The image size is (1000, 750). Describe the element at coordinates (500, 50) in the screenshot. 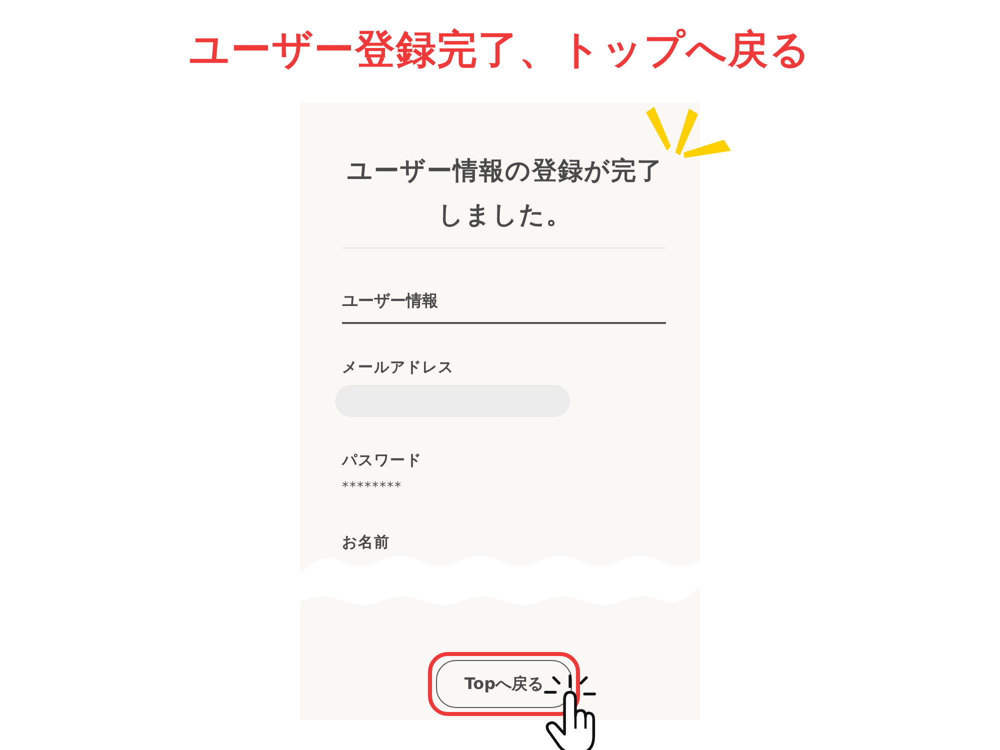

I see `headline: ユーザー登録完了、トップへ戻る` at that location.